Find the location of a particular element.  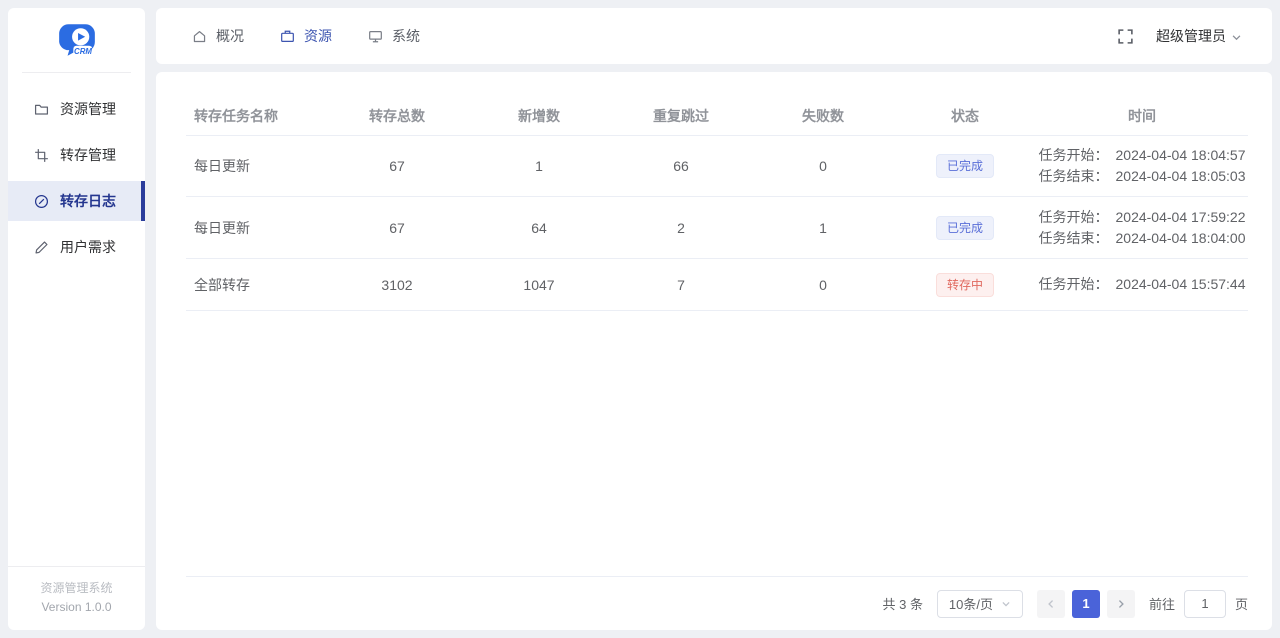

crop-icon is located at coordinates (41, 155).